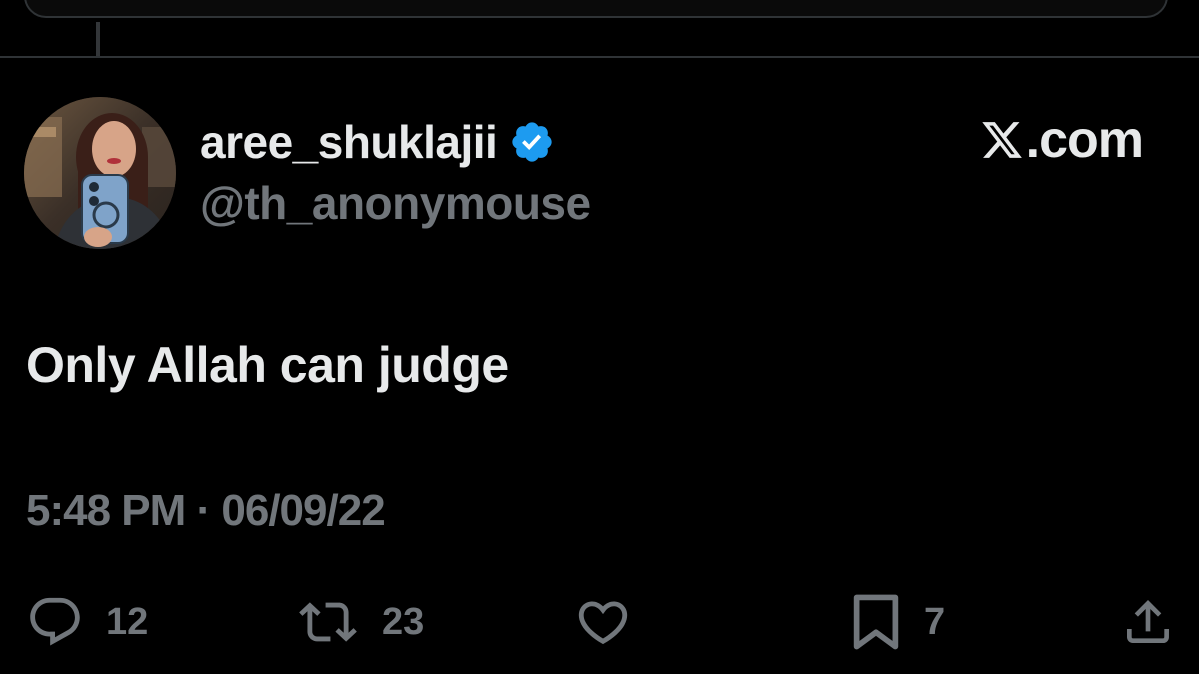 This screenshot has height=674, width=1199. Describe the element at coordinates (328, 622) in the screenshot. I see `retweet-icon` at that location.